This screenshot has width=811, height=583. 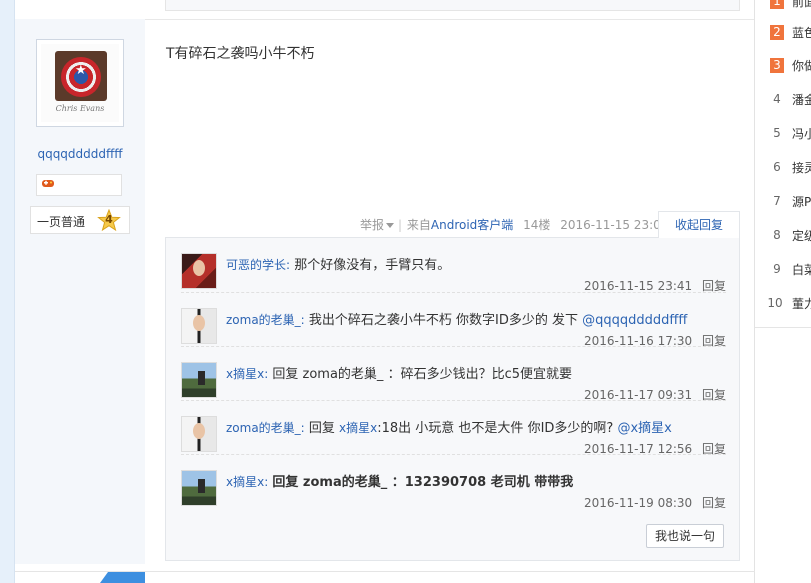 I want to click on avatar-image: ★ Chris Evans, so click(x=80, y=83).